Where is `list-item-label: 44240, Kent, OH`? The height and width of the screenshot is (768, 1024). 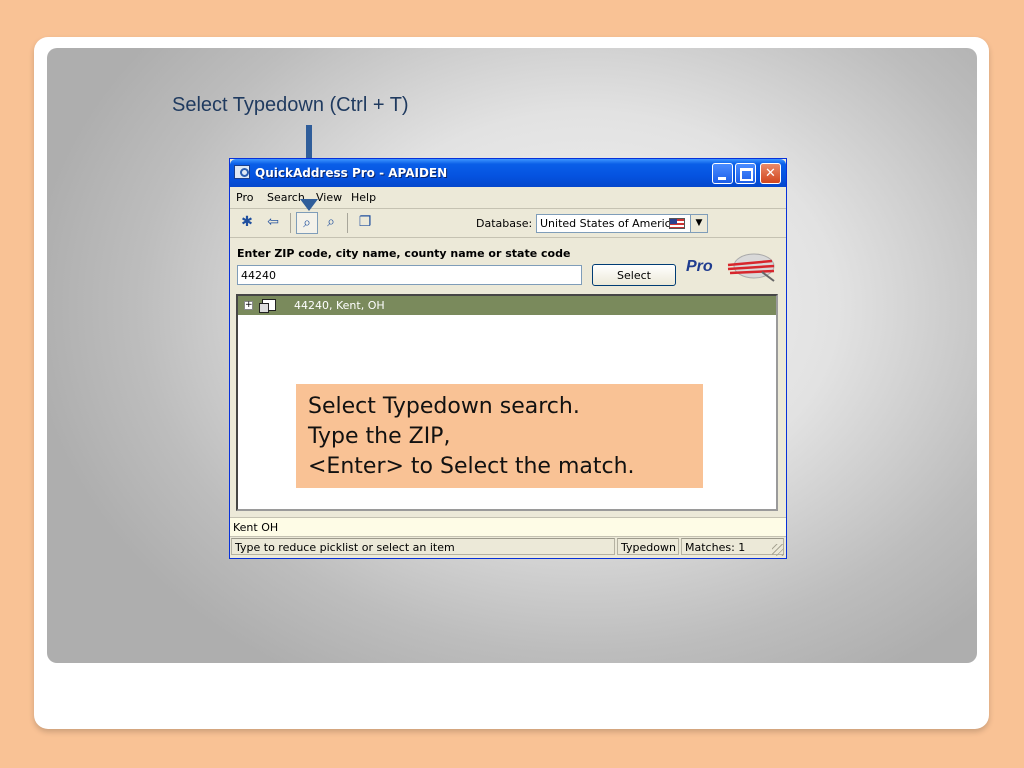
list-item-label: 44240, Kent, OH is located at coordinates (339, 305).